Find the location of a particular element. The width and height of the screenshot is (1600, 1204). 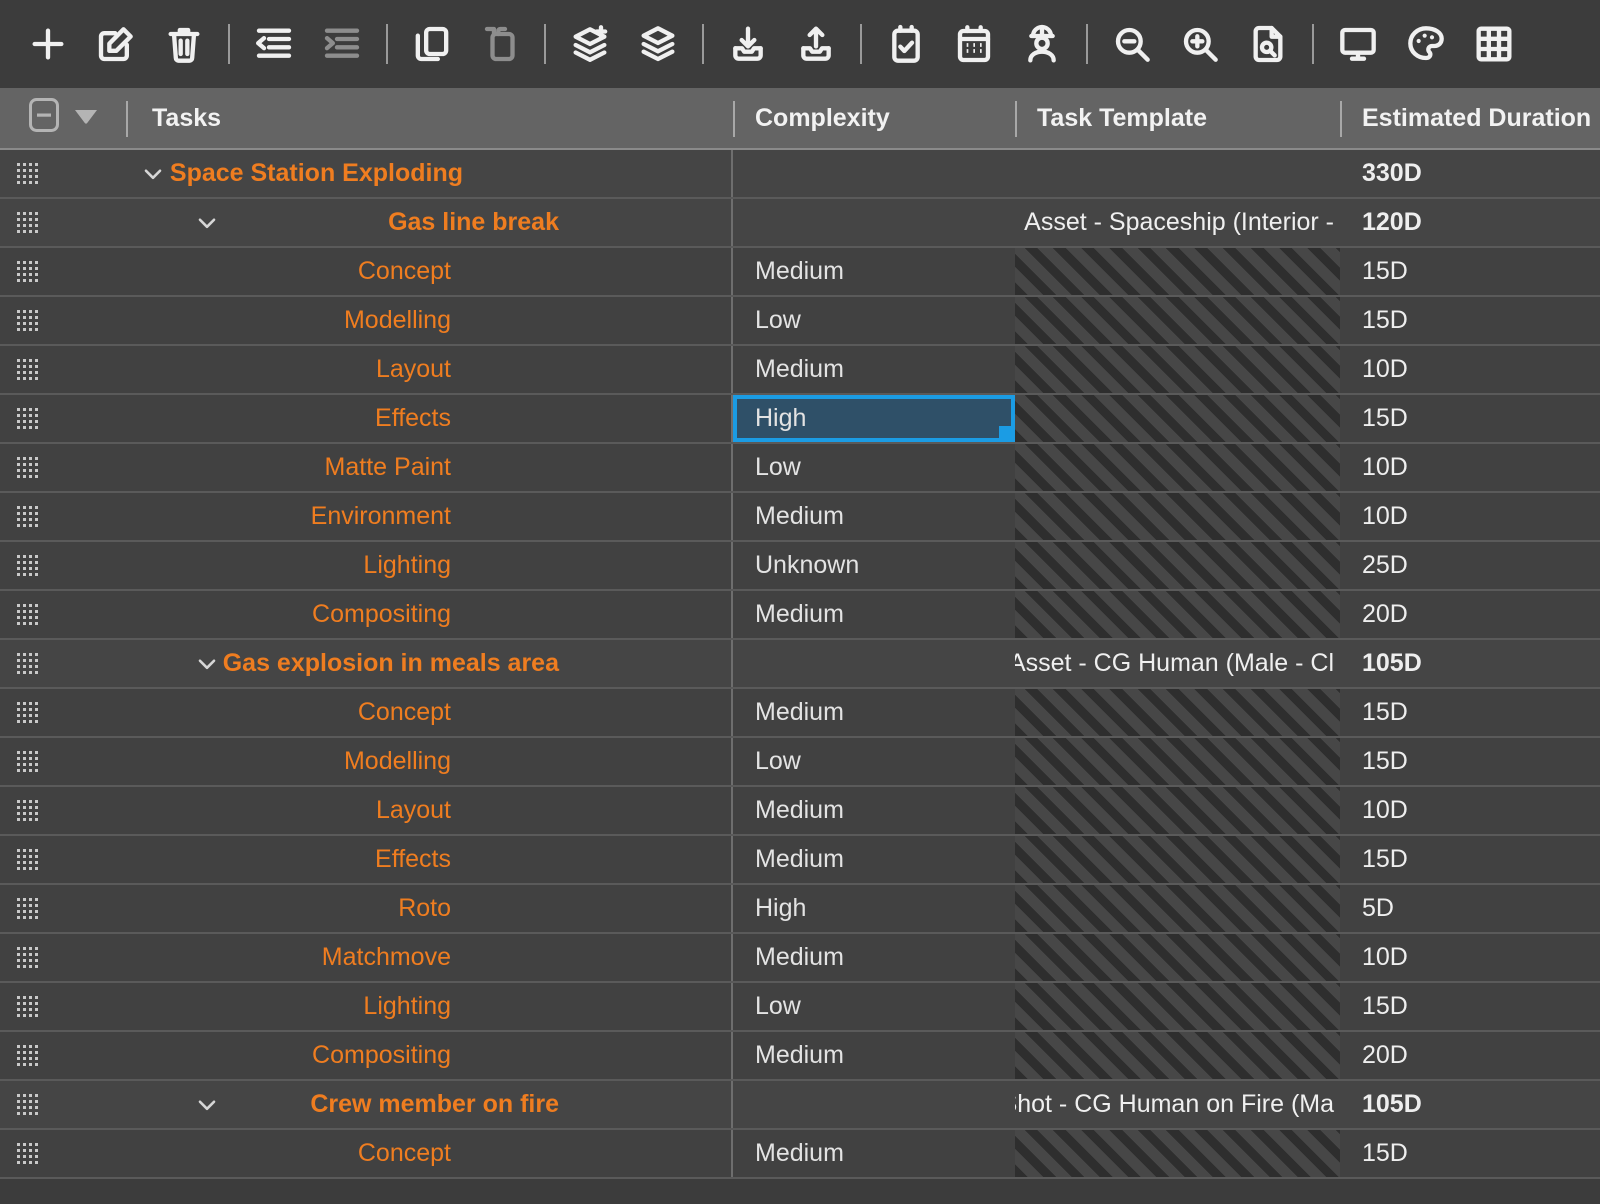

export-icon is located at coordinates (816, 44).